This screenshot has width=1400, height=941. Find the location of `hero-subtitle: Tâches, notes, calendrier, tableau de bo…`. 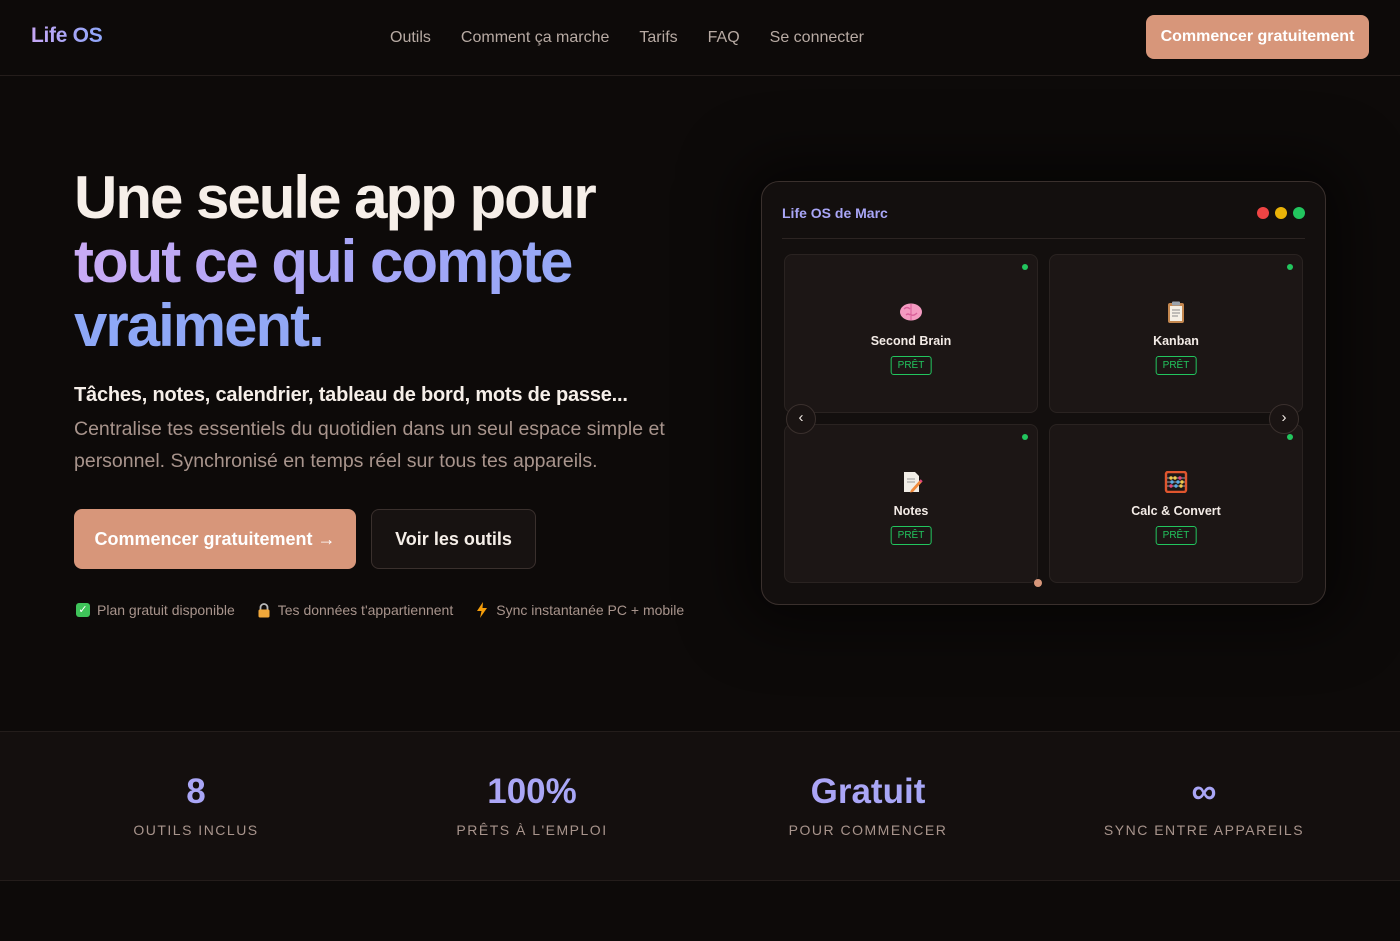

hero-subtitle: Tâches, notes, calendrier, tableau de bo… is located at coordinates (351, 395).